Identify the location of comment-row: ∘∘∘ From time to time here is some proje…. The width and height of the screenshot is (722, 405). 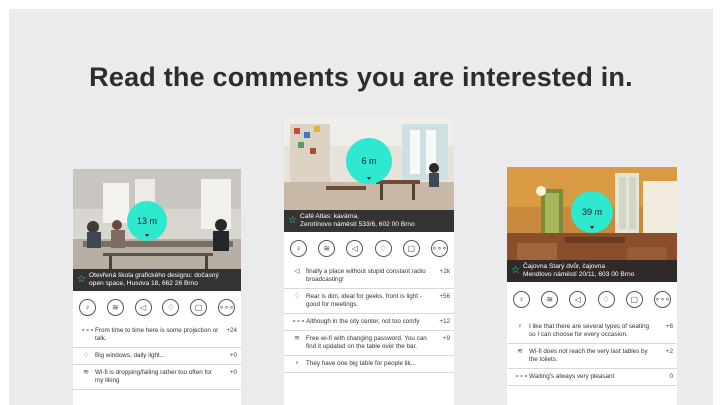
(157, 335).